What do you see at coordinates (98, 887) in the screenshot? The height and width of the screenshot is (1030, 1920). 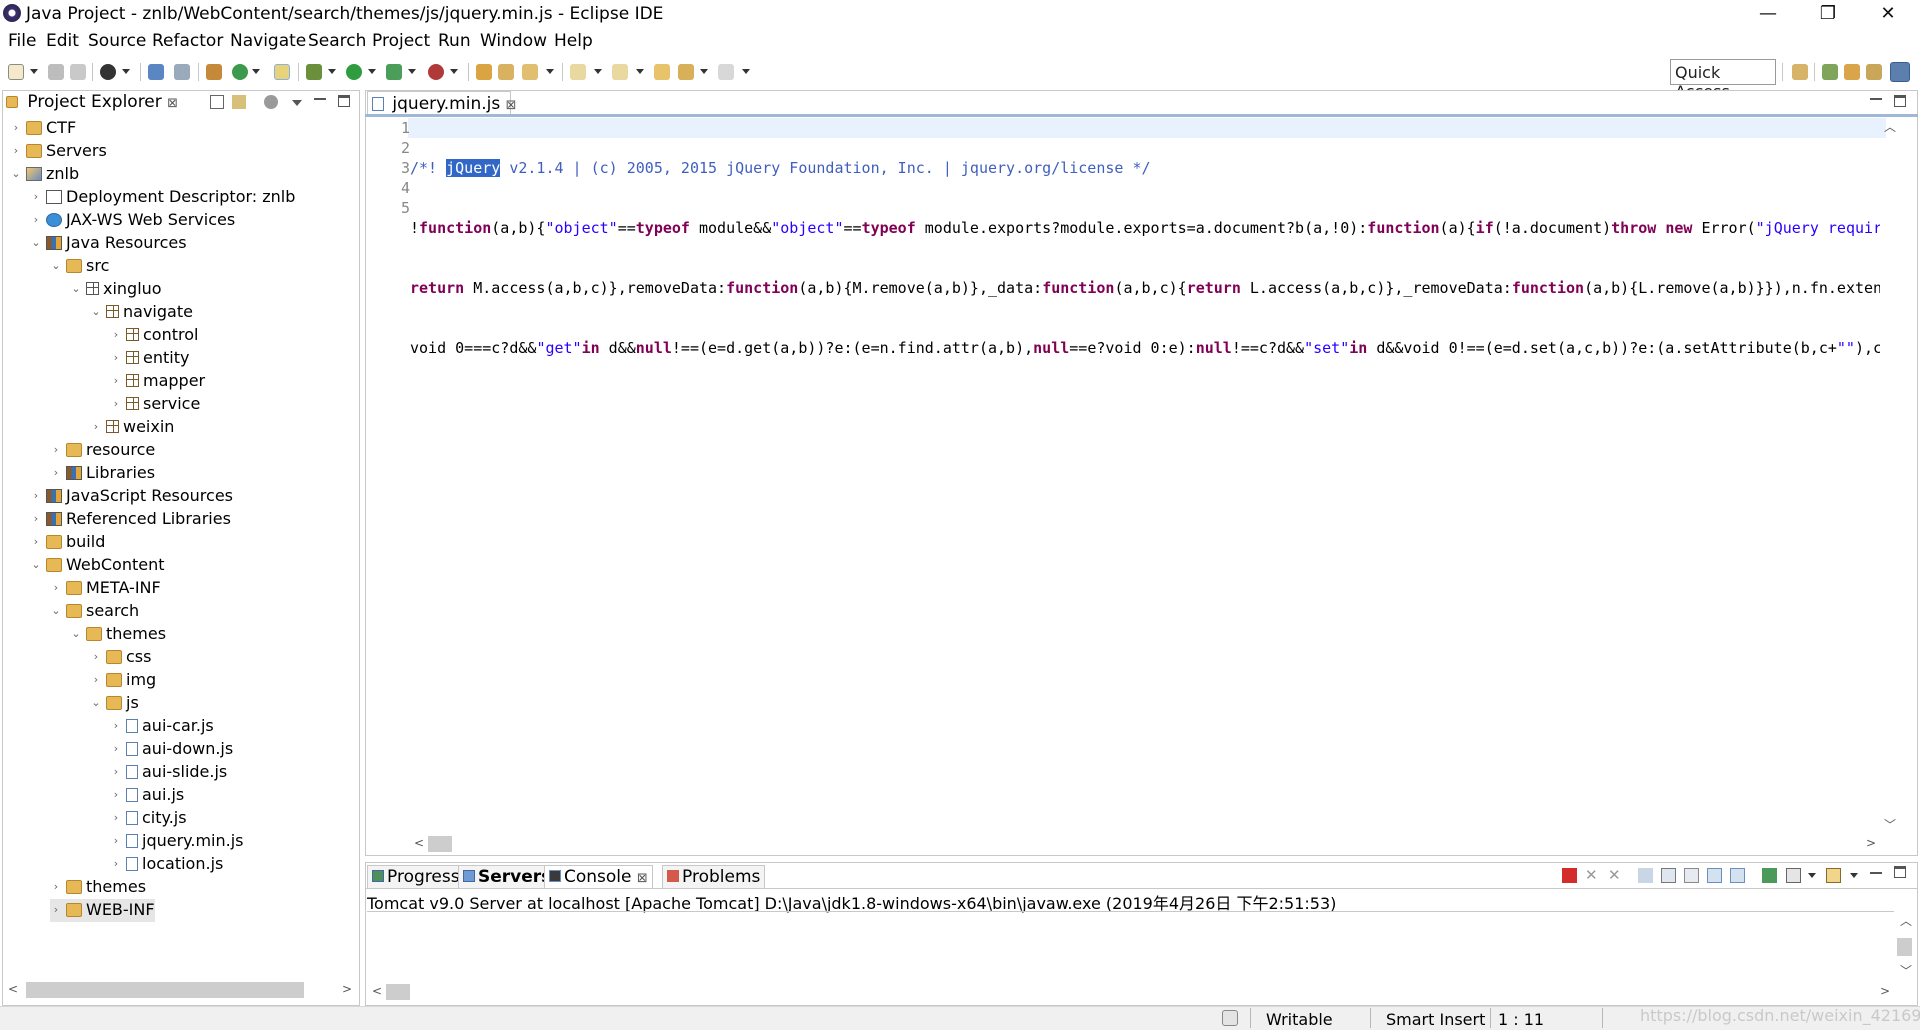 I see `tree-item-themes: › themes` at bounding box center [98, 887].